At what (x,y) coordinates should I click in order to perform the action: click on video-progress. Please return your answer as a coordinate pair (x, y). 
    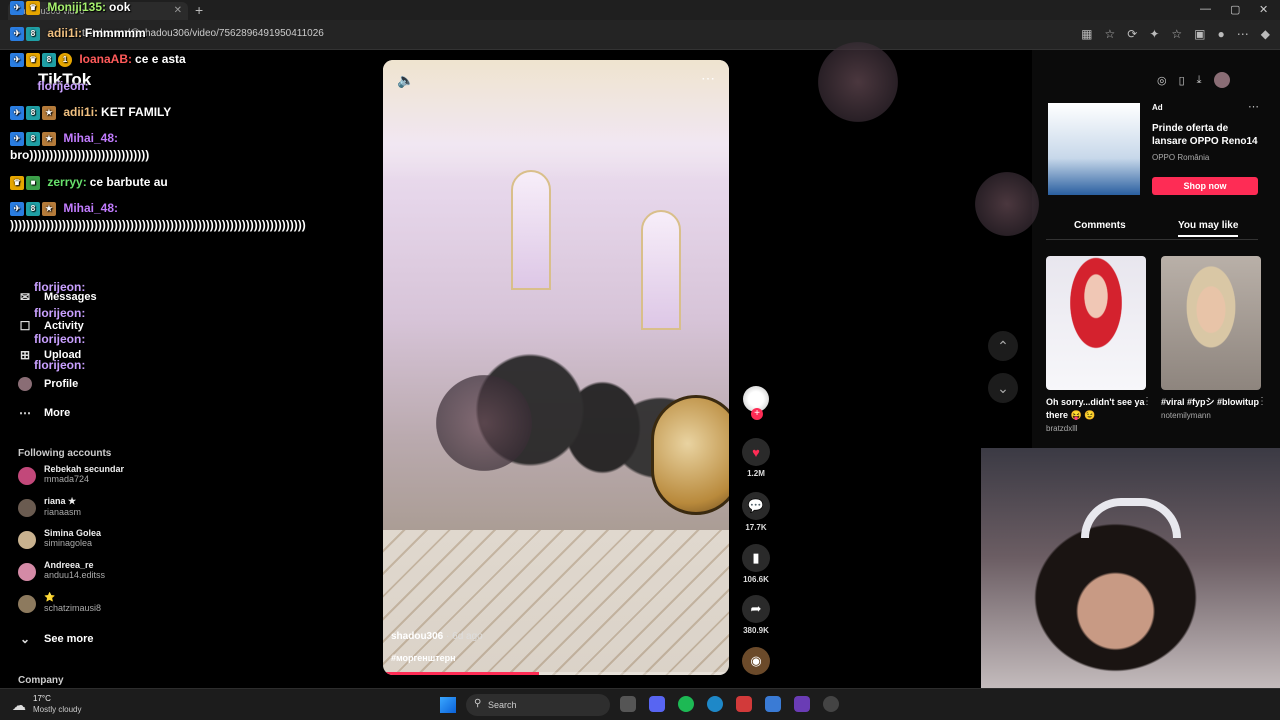
    Looking at the image, I should click on (556, 673).